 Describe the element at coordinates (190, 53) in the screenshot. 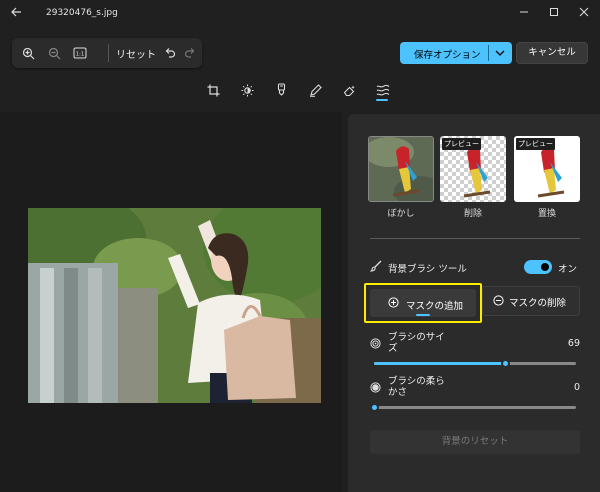

I see `redo-icon` at that location.